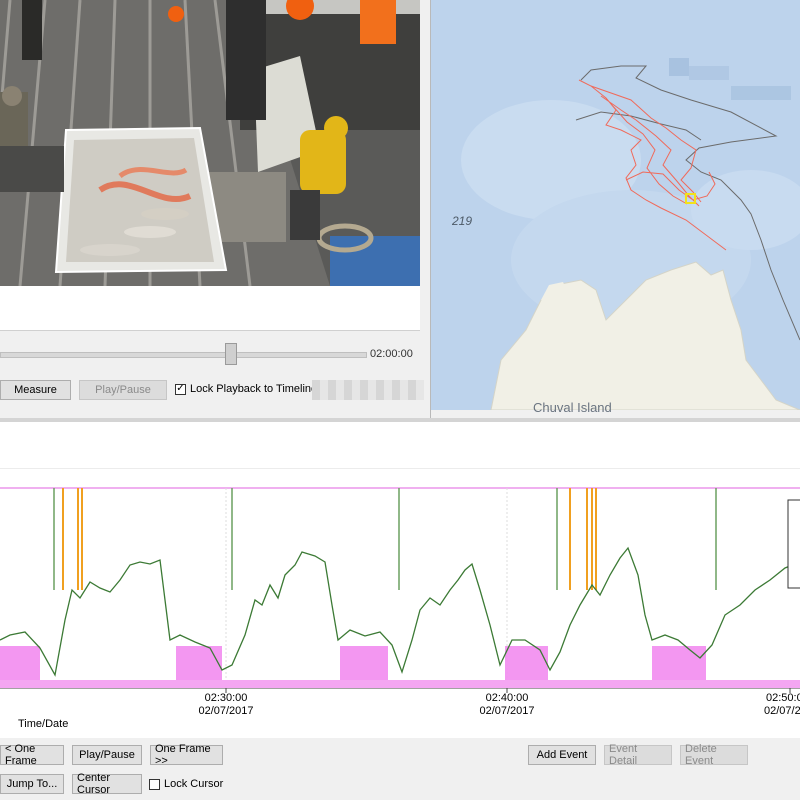 This screenshot has width=800, height=800. I want to click on add-event-button: Add Event, so click(562, 755).